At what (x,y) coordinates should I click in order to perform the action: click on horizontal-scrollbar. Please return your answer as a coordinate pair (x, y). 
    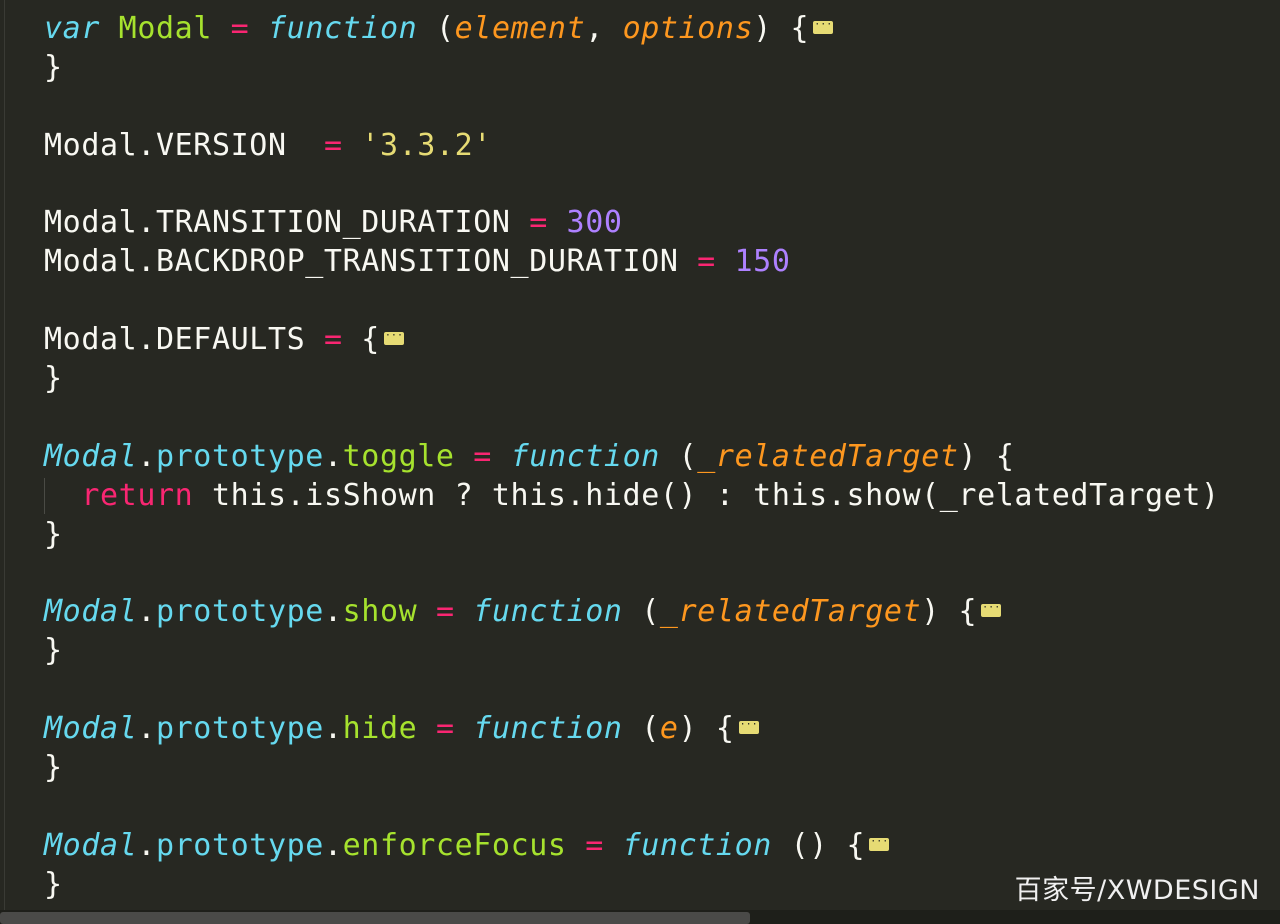
    Looking at the image, I should click on (640, 917).